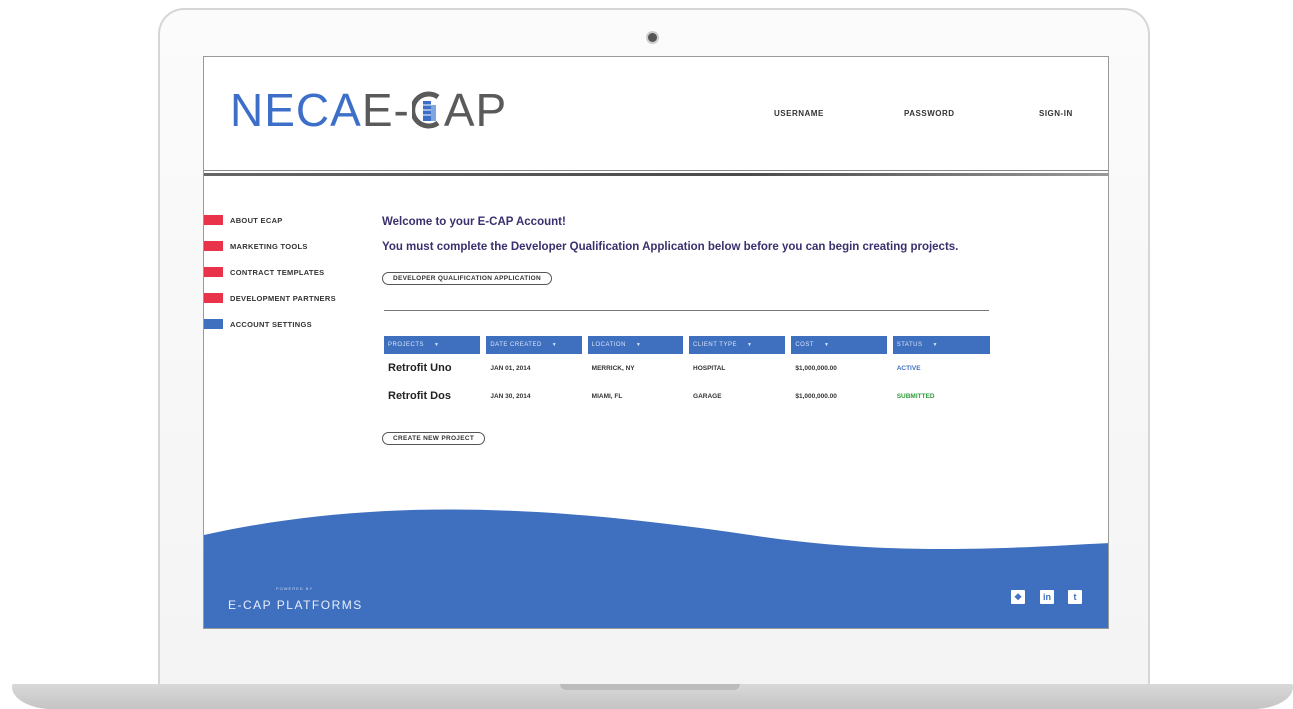  What do you see at coordinates (271, 324) in the screenshot?
I see `sidebar-item-label: ACCOUNT SETTINGS` at bounding box center [271, 324].